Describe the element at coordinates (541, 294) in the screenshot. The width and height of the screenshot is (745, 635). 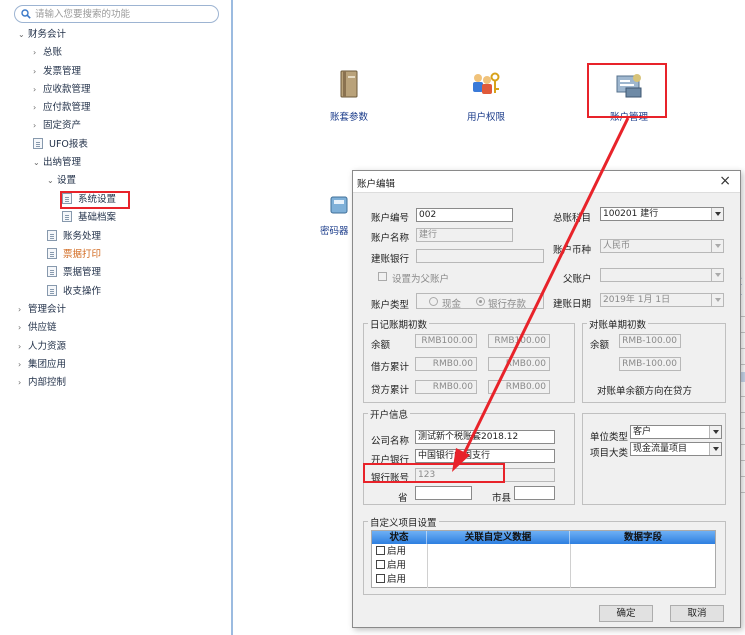
I see `annotation-arrow` at that location.